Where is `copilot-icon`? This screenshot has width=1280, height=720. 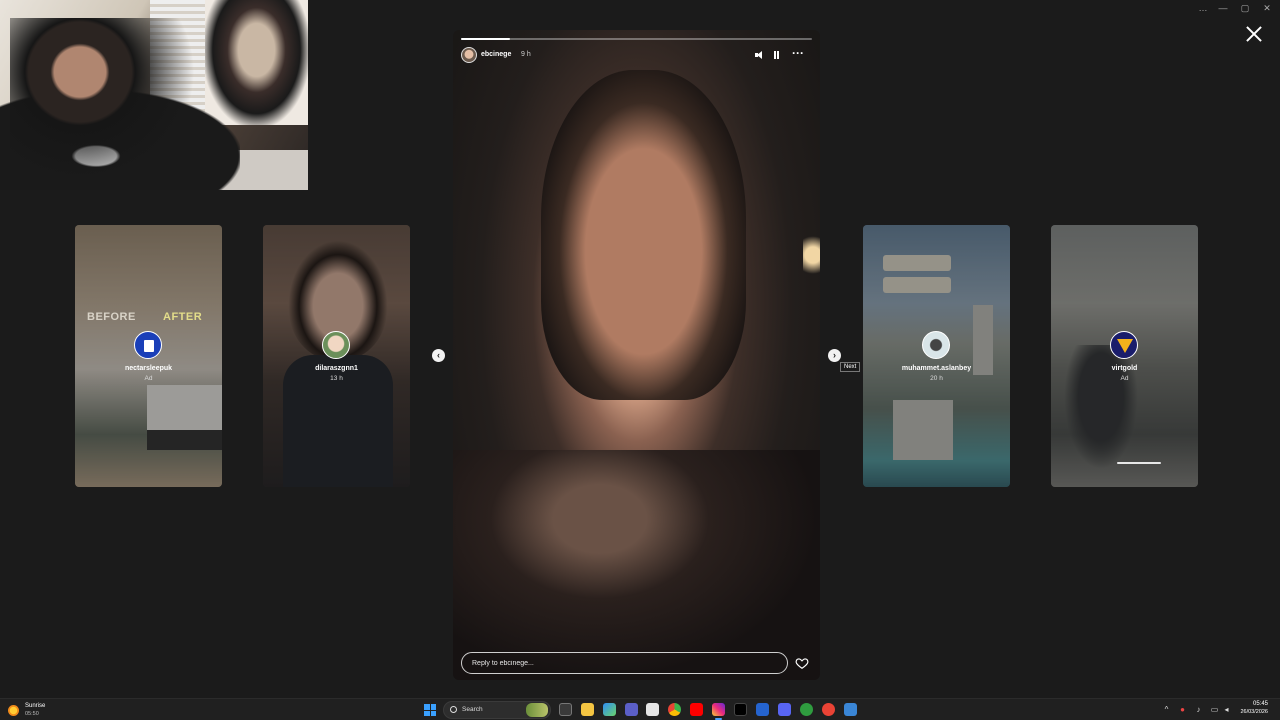
copilot-icon is located at coordinates (609, 709).